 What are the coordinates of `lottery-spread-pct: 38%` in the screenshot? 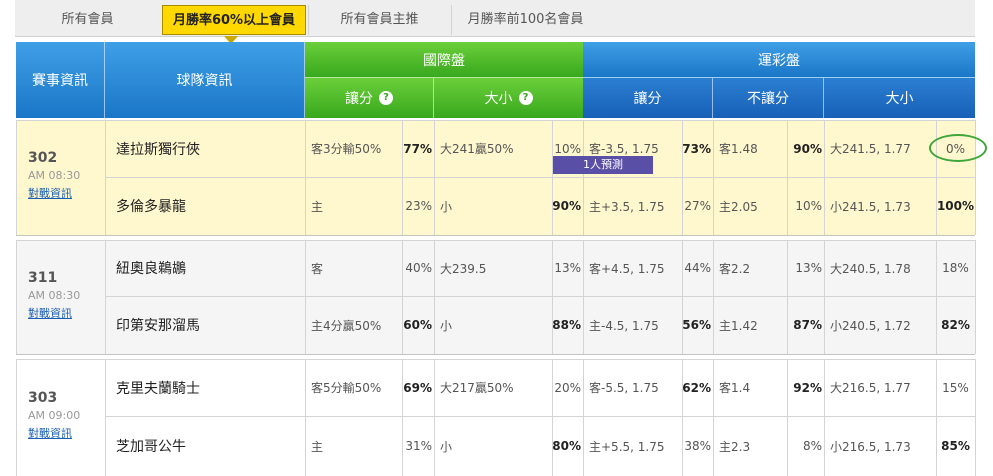 It's located at (697, 446).